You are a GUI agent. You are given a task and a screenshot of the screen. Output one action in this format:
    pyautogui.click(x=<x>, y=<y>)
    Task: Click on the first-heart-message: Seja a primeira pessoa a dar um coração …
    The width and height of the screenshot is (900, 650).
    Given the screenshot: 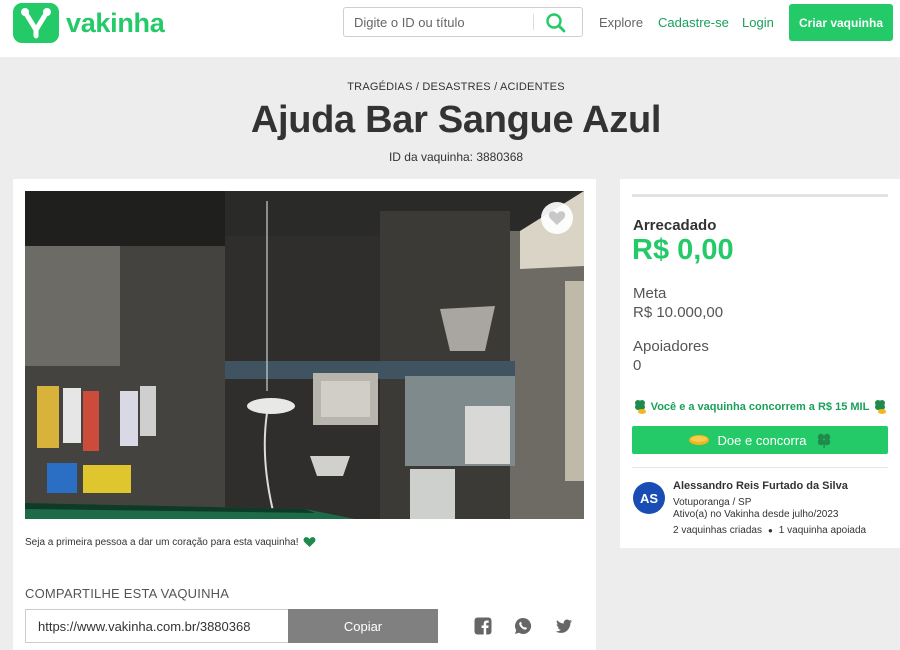 What is the action you would take?
    pyautogui.click(x=170, y=542)
    